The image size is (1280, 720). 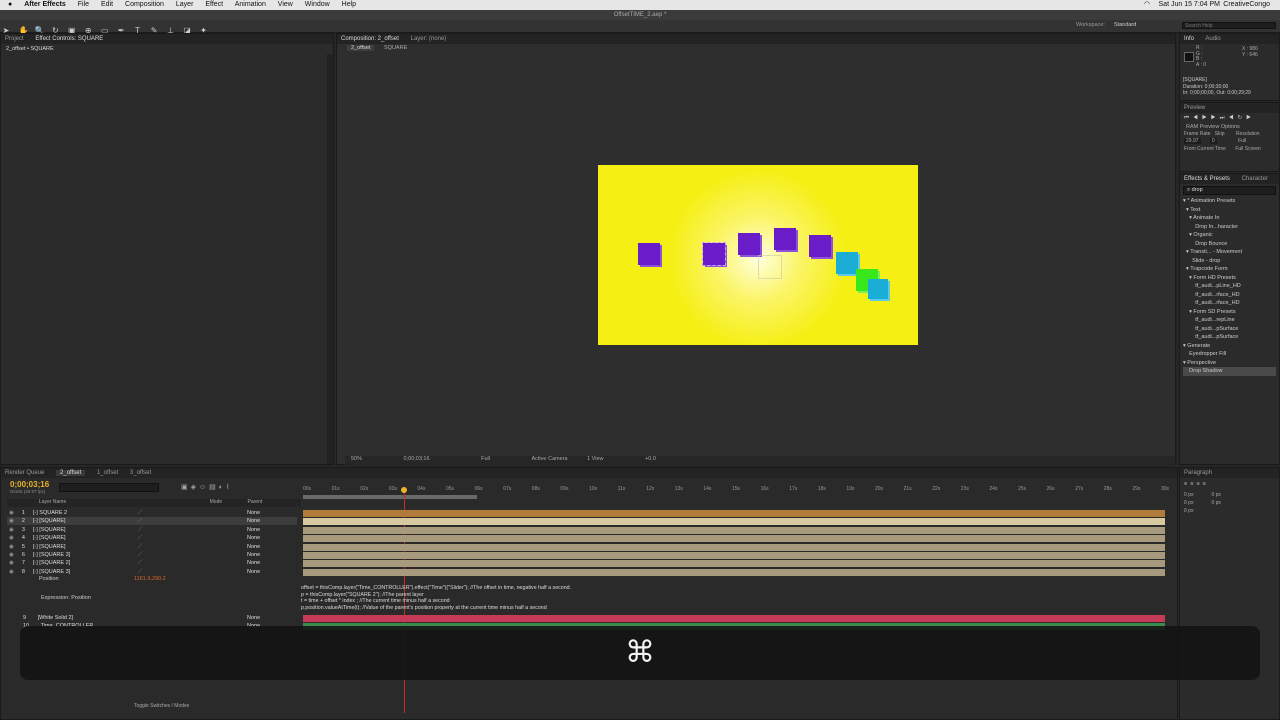 I want to click on comp-timecode: 0;00;03;16, so click(x=417, y=459).